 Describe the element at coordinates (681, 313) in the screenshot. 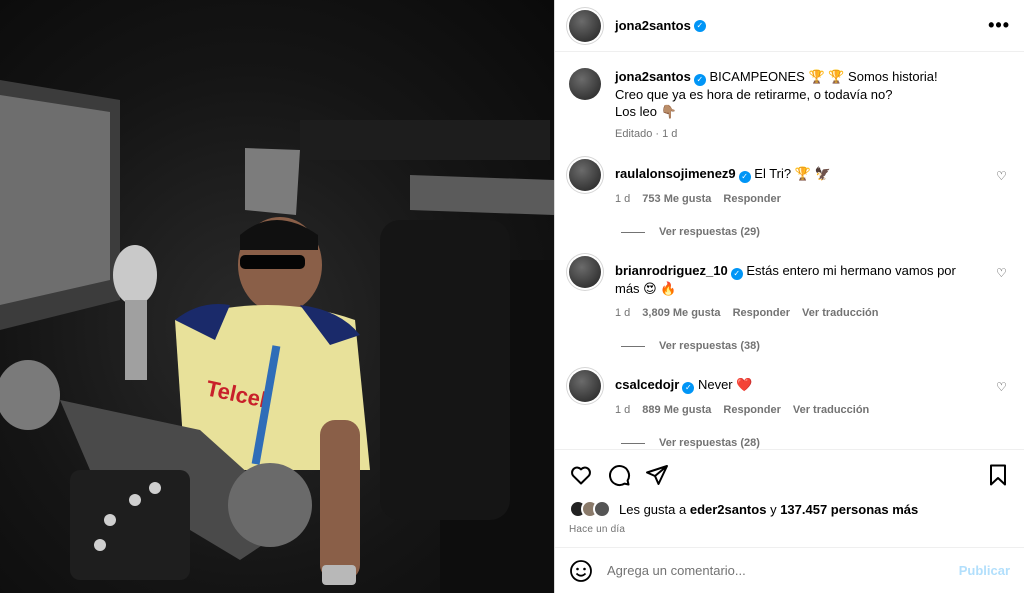

I see `comment-likes: 3,809 Me gusta` at that location.